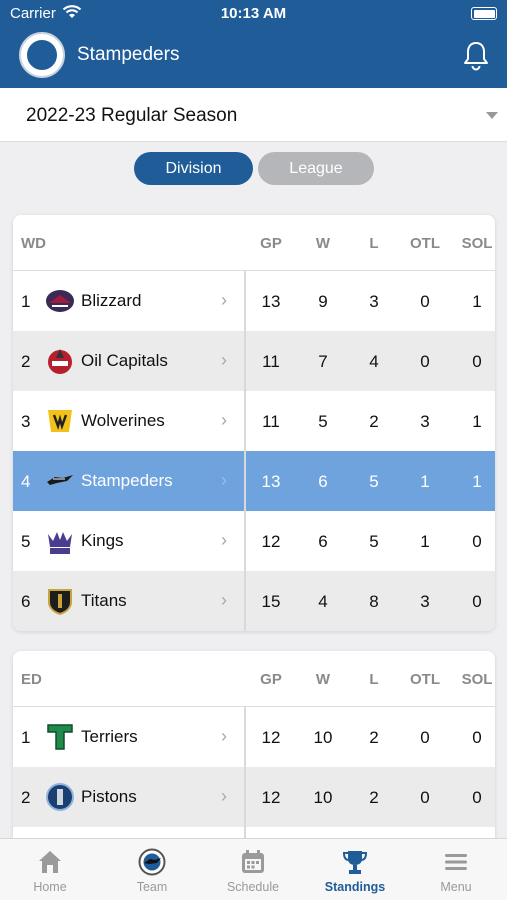 This screenshot has height=900, width=507. Describe the element at coordinates (26, 601) in the screenshot. I see `team-rank: 6` at that location.